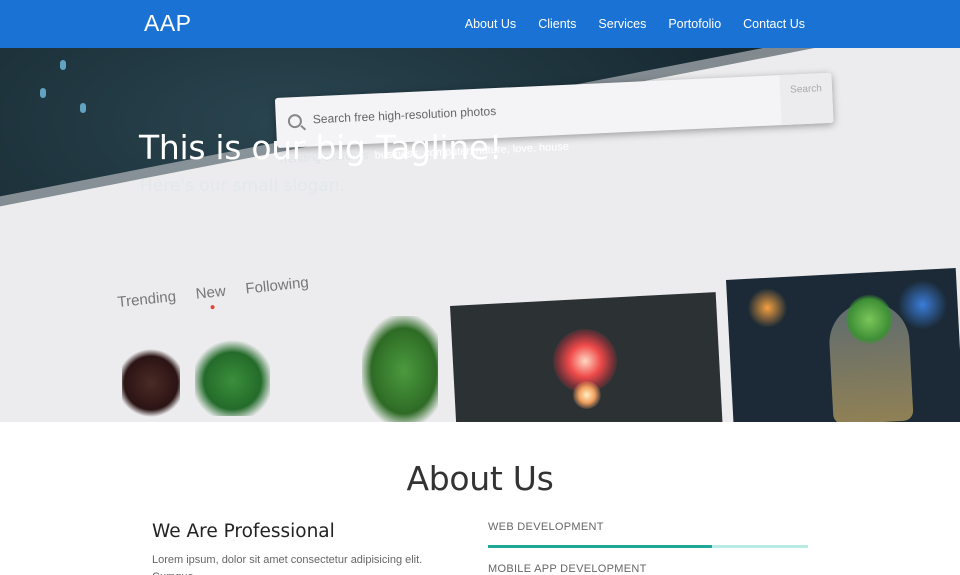  Describe the element at coordinates (295, 121) in the screenshot. I see `search-icon` at that location.